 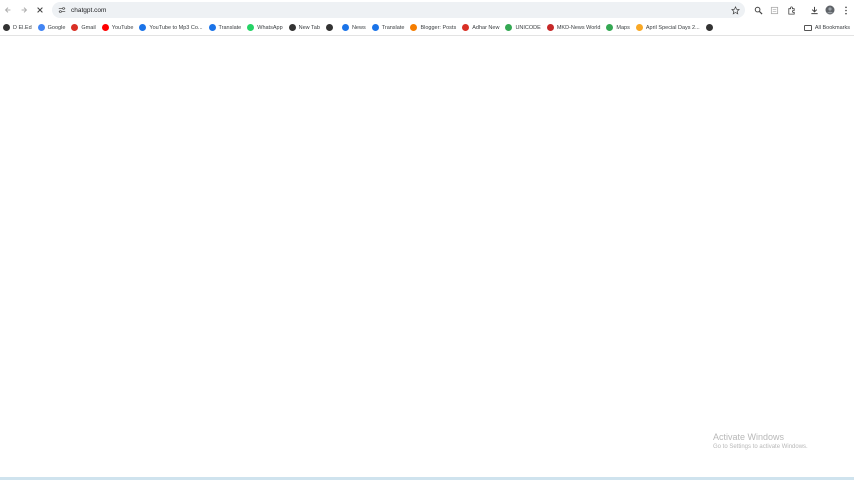 I want to click on bookmark-label: News, so click(x=358, y=27).